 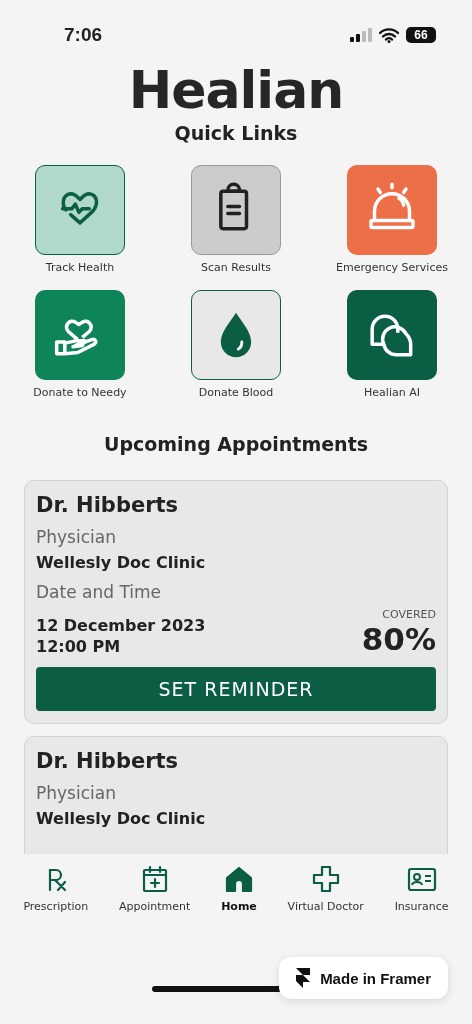 What do you see at coordinates (363, 978) in the screenshot?
I see `made-in-framer-badge: Made in Framer` at bounding box center [363, 978].